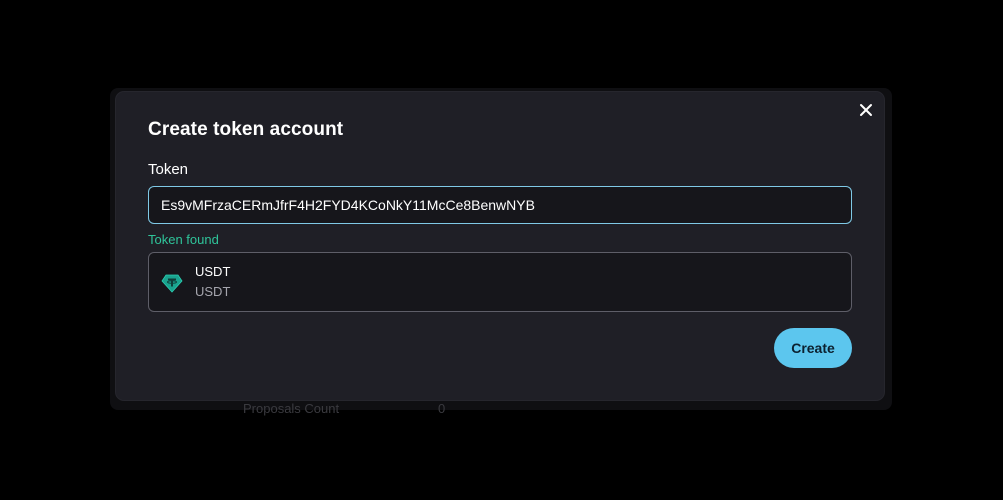 The image size is (1003, 500). What do you see at coordinates (213, 271) in the screenshot?
I see `token-name: USDT` at bounding box center [213, 271].